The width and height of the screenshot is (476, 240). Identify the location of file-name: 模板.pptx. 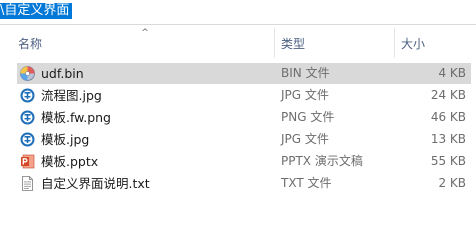
(70, 161).